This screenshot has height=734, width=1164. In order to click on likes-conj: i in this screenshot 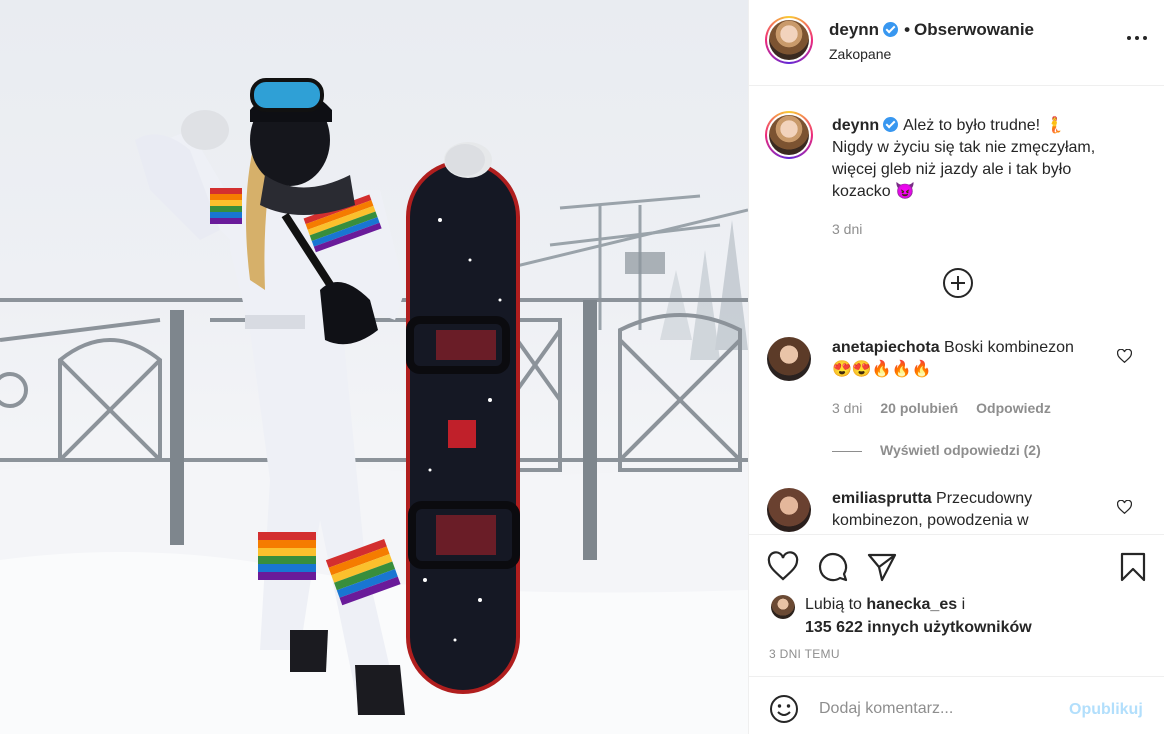, I will do `click(963, 604)`.